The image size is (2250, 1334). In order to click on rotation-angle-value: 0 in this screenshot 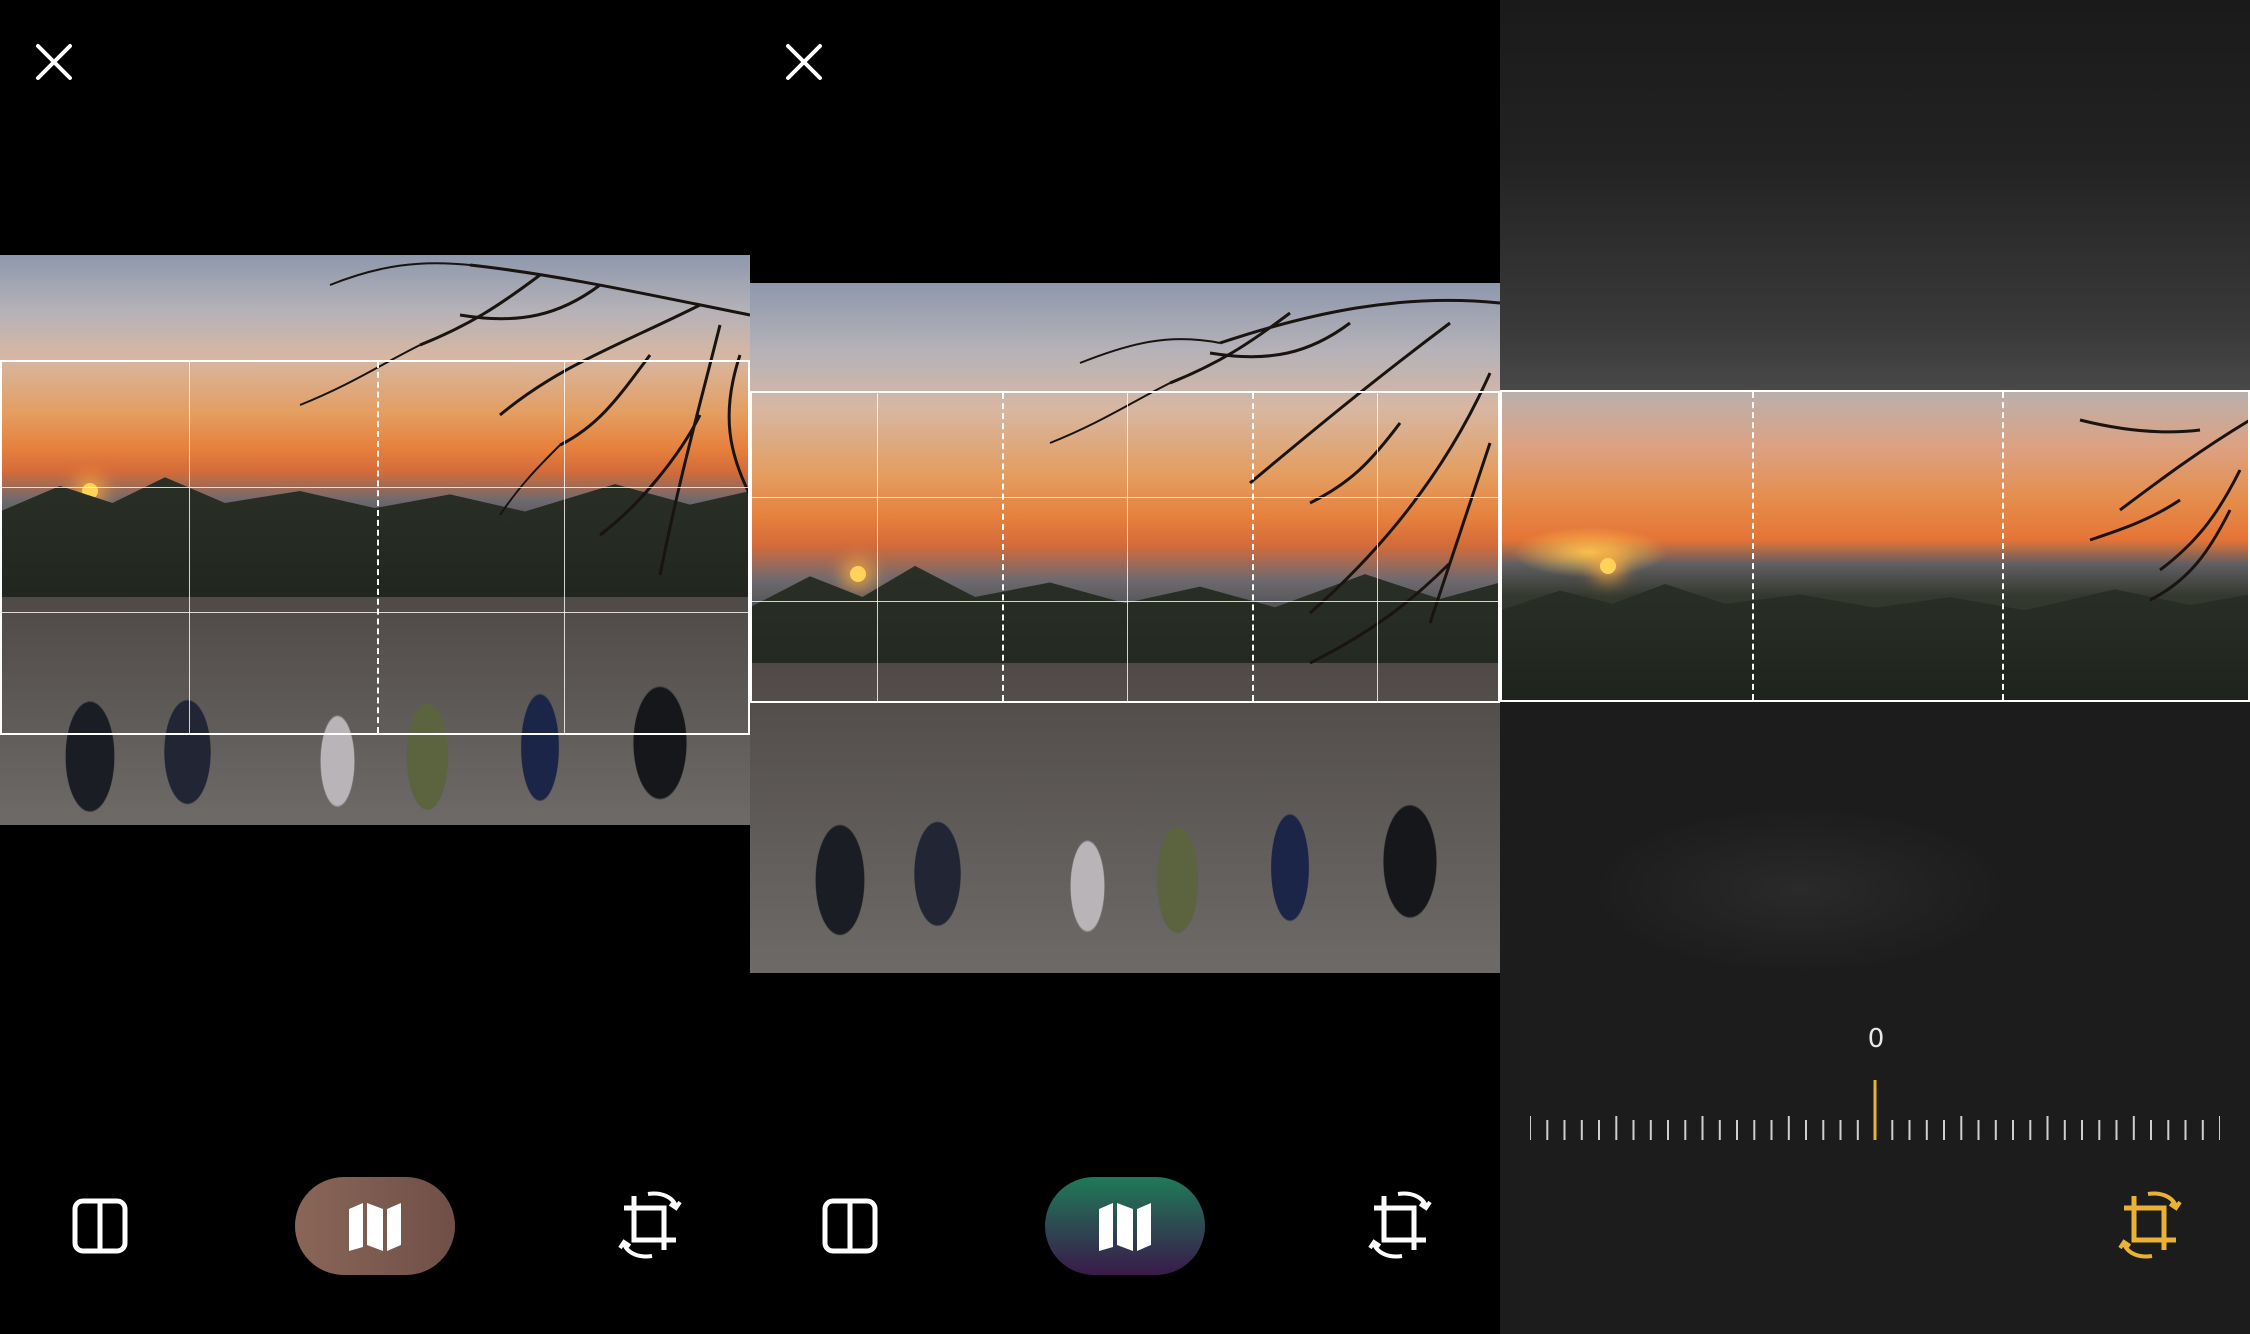, I will do `click(1876, 1039)`.